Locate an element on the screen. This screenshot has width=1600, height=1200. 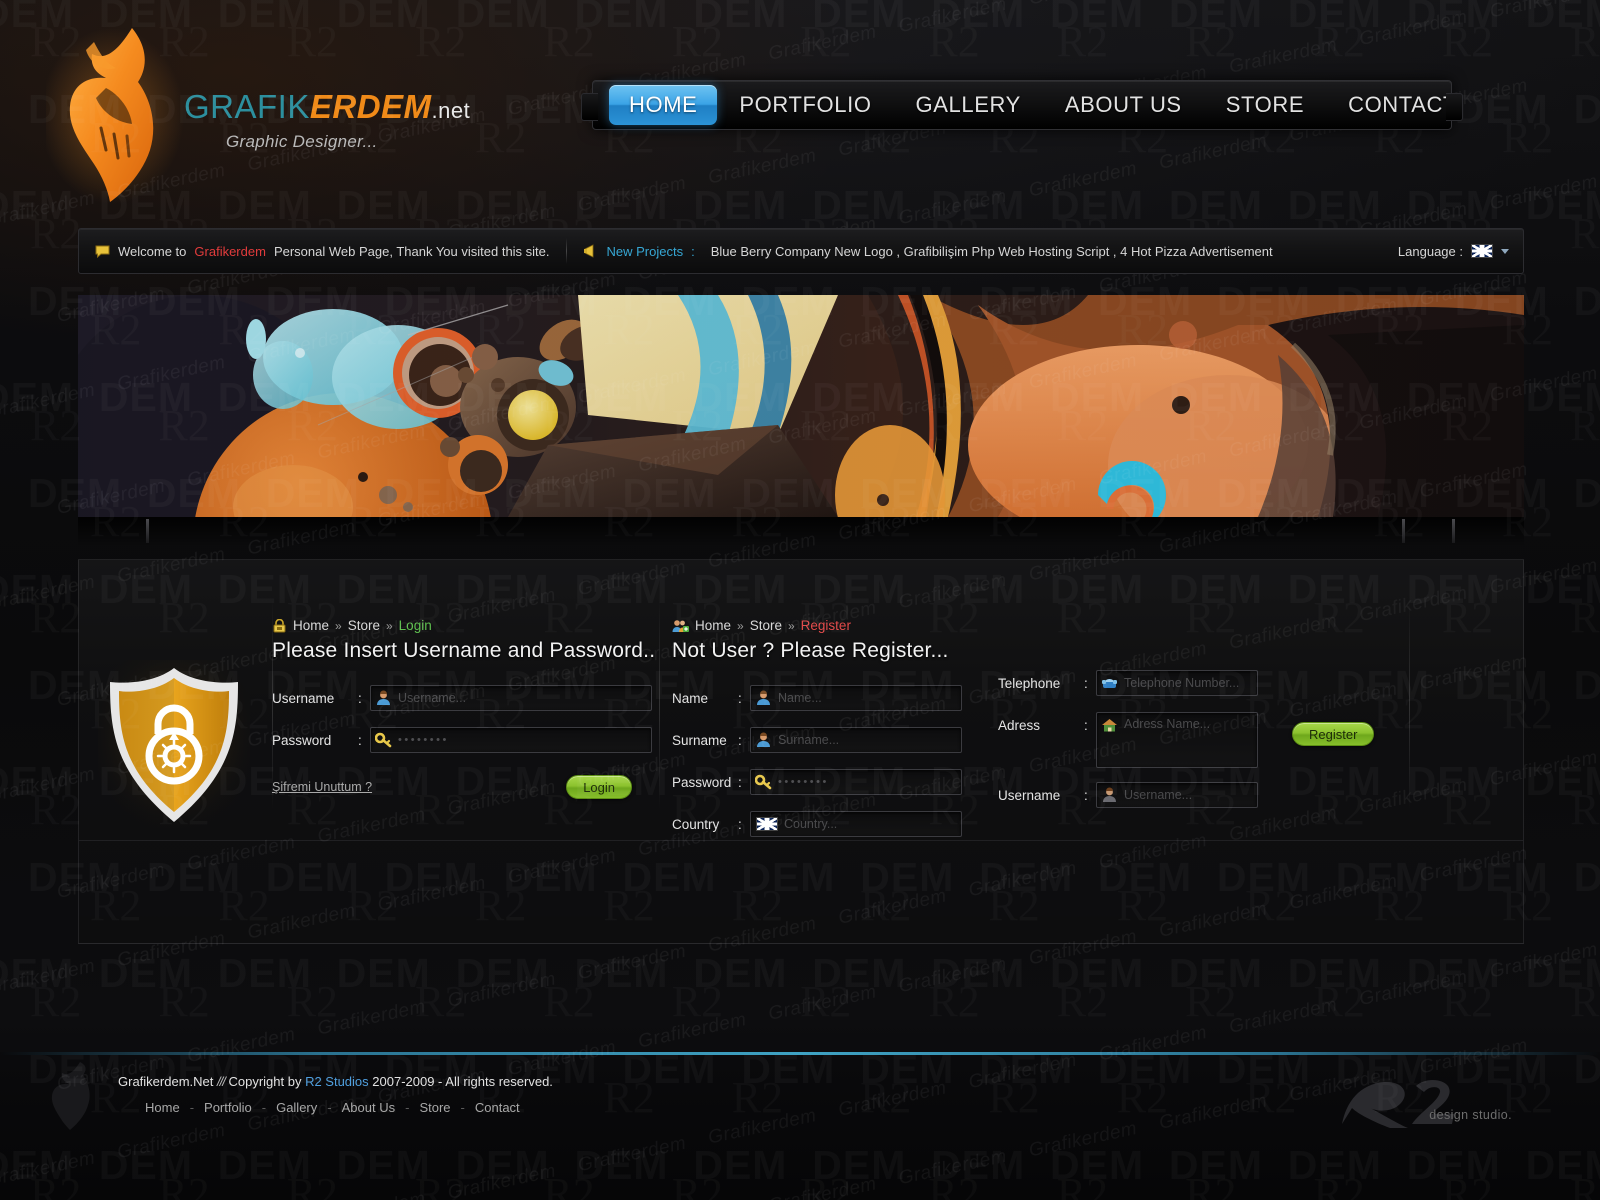
footer-link-portfolio: Portfolio is located at coordinates (228, 1107).